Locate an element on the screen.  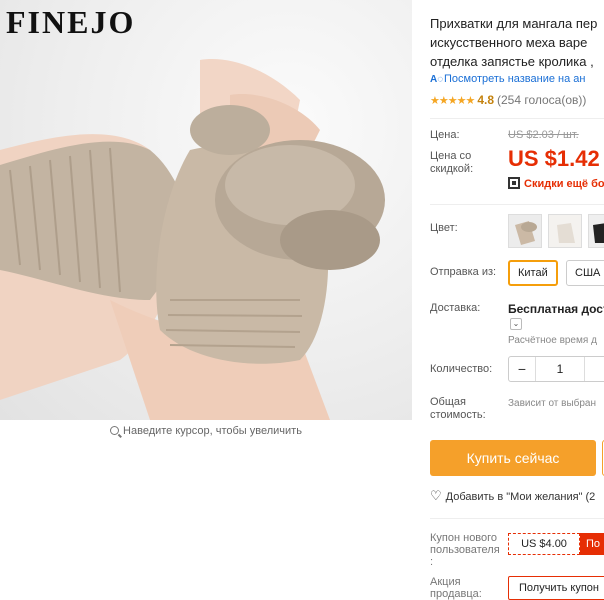
coupon-label-line: Купон нового is located at coordinates (464, 538).